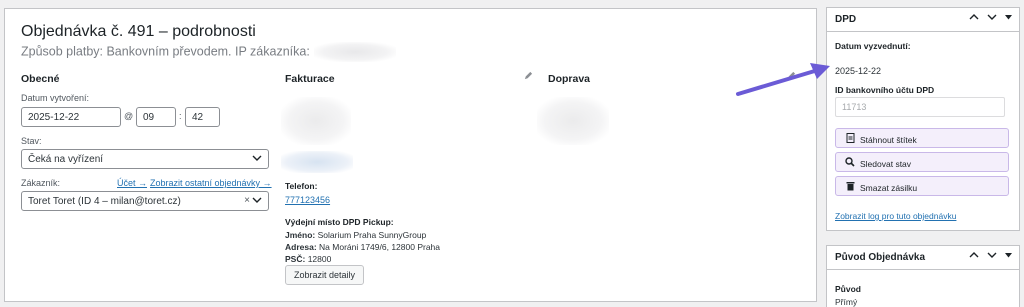  I want to click on trash-icon, so click(850, 187).